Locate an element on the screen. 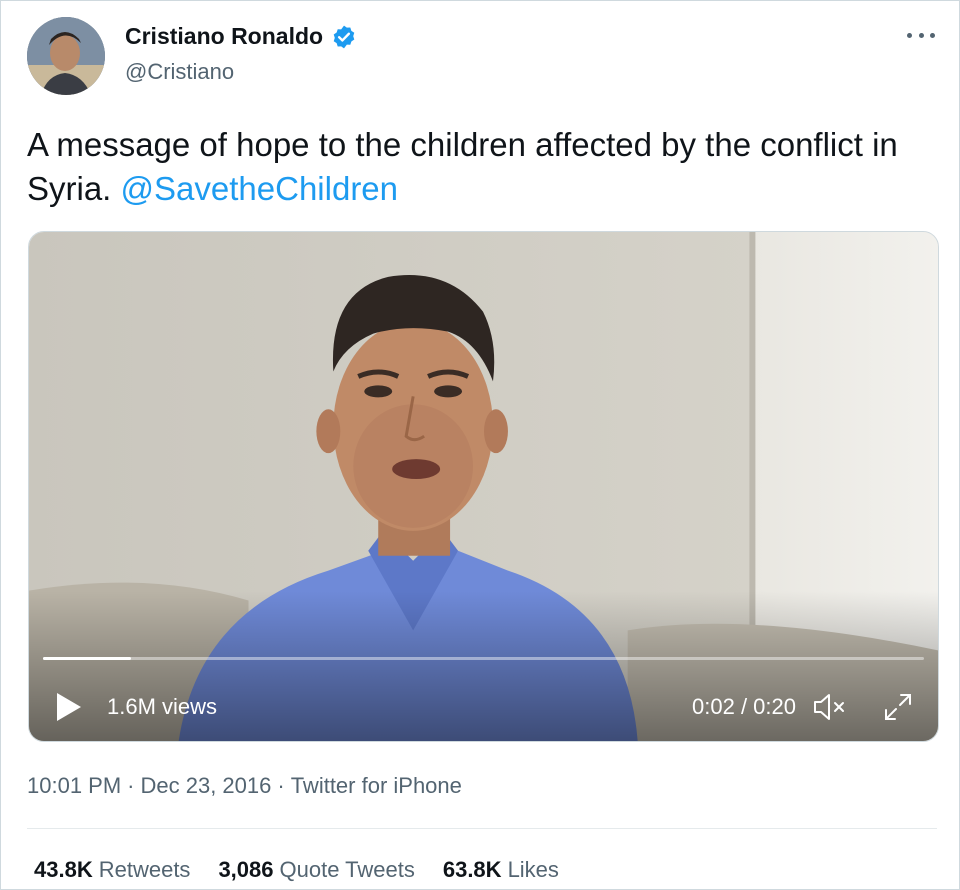  avatar is located at coordinates (66, 56).